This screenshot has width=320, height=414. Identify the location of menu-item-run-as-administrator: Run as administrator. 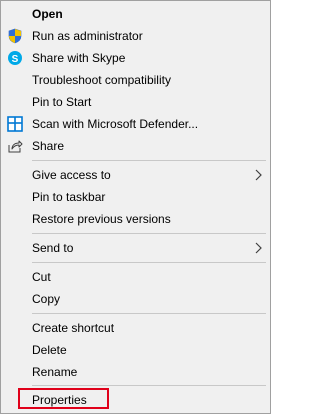
(135, 36).